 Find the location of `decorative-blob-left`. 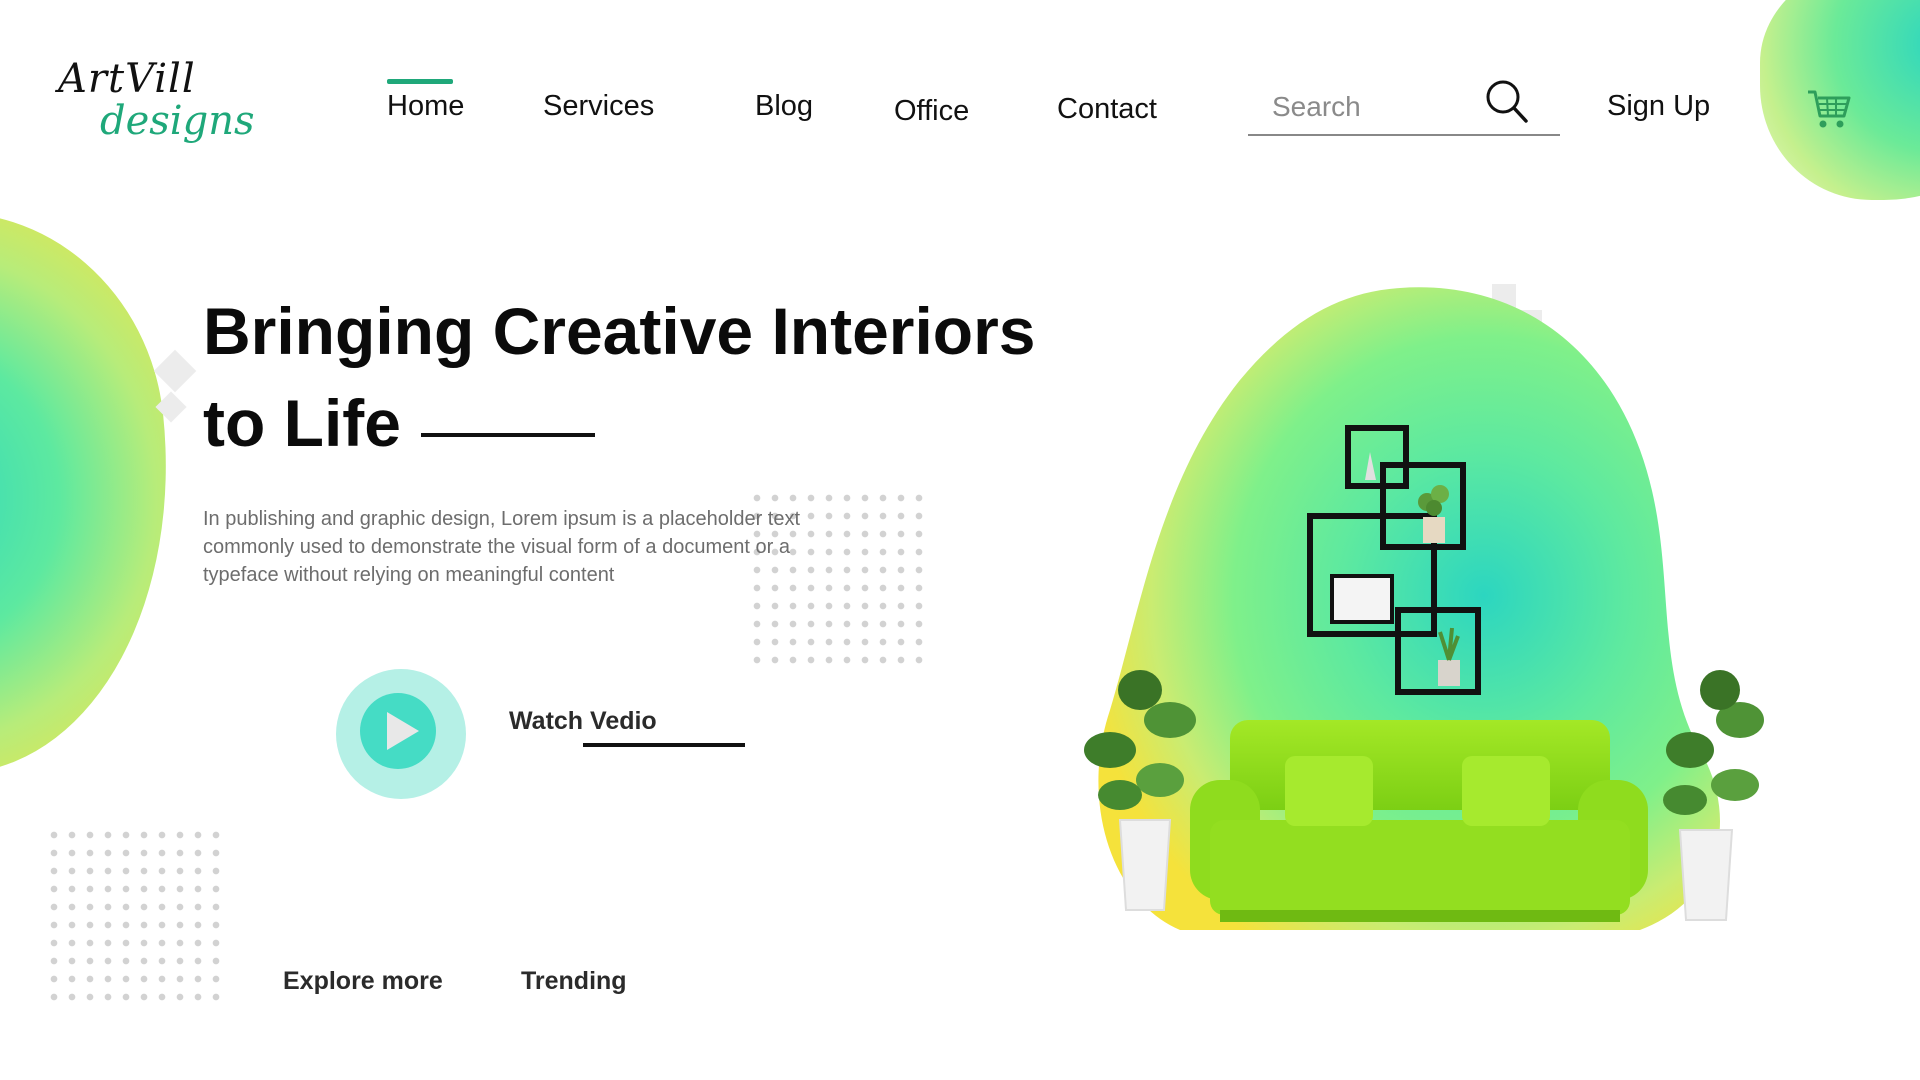

decorative-blob-left is located at coordinates (99, 490).